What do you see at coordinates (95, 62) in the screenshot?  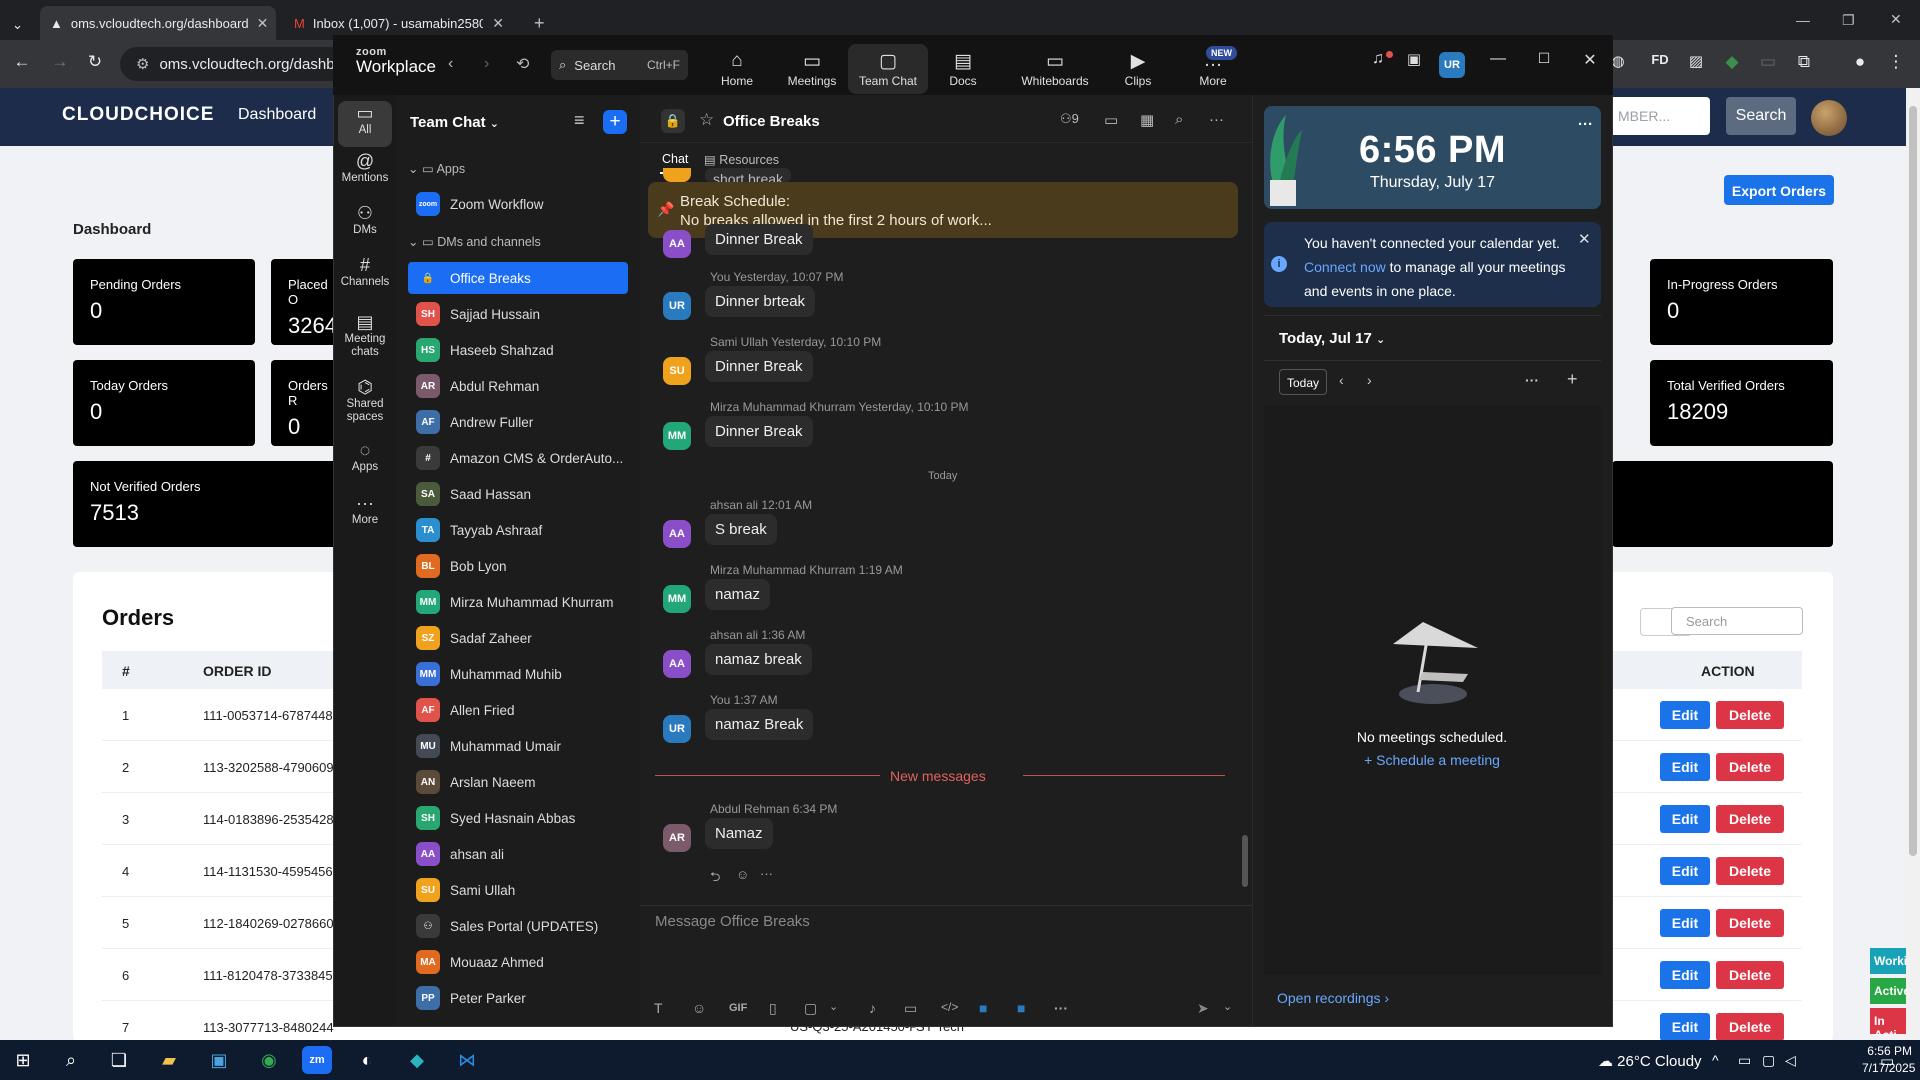 I see `reload-icon: ↻` at bounding box center [95, 62].